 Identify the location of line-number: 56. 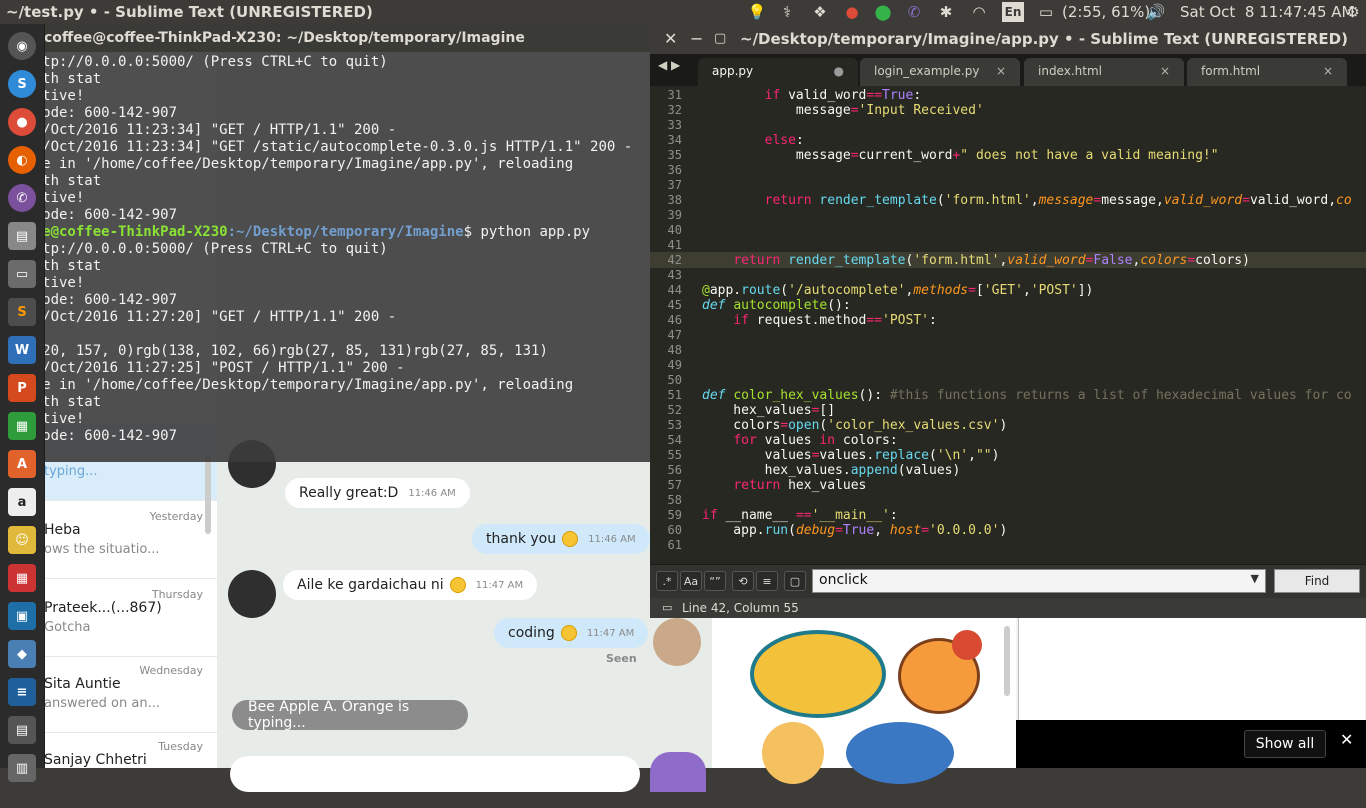
(674, 470).